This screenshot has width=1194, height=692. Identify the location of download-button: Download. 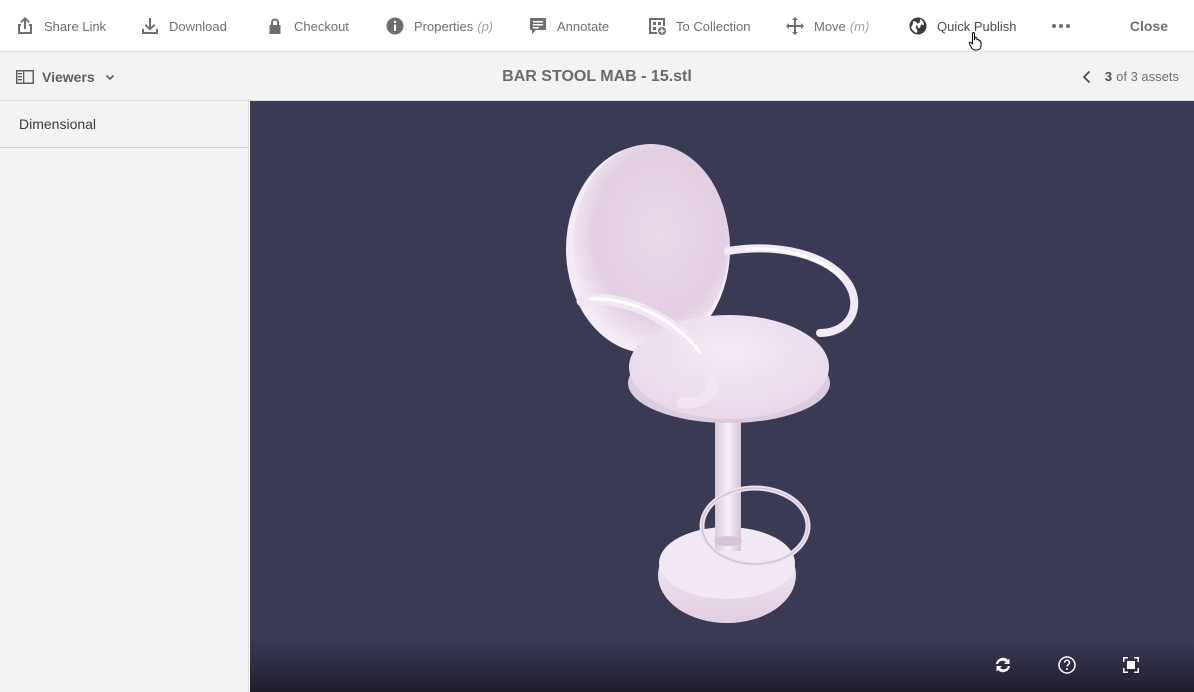
(184, 26).